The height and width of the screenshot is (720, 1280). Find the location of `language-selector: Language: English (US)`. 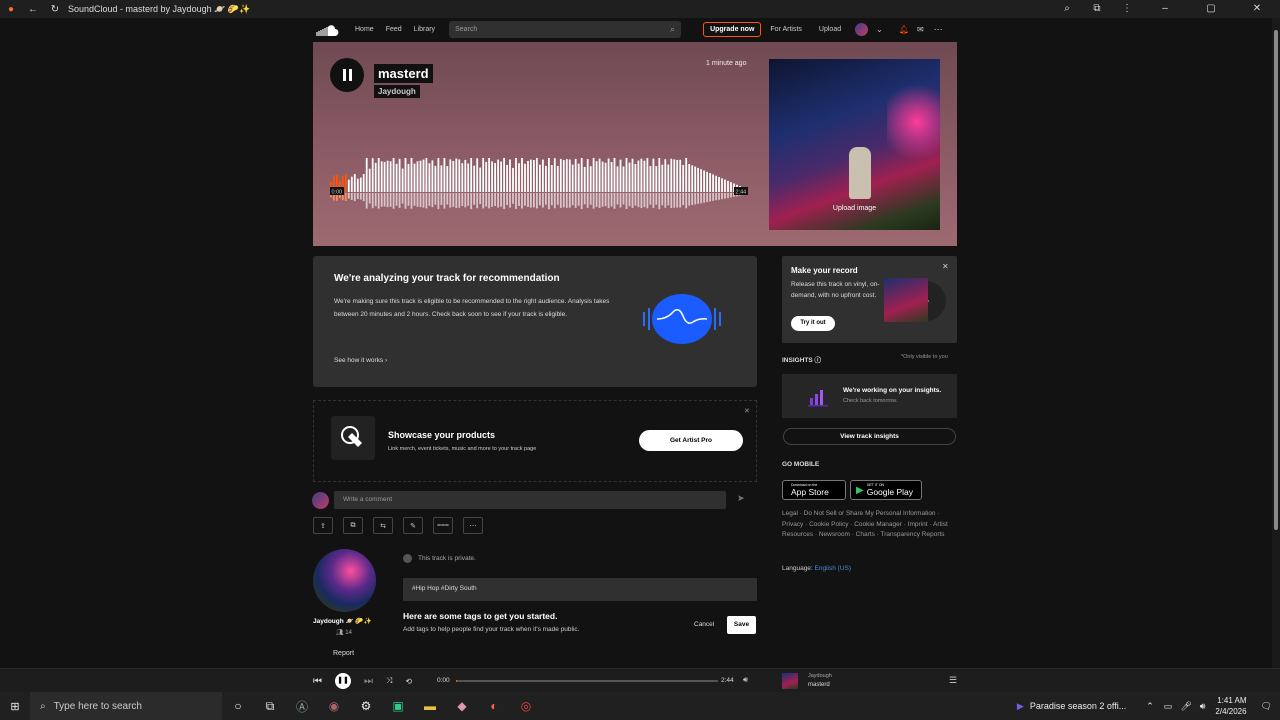

language-selector: Language: English (US) is located at coordinates (816, 568).